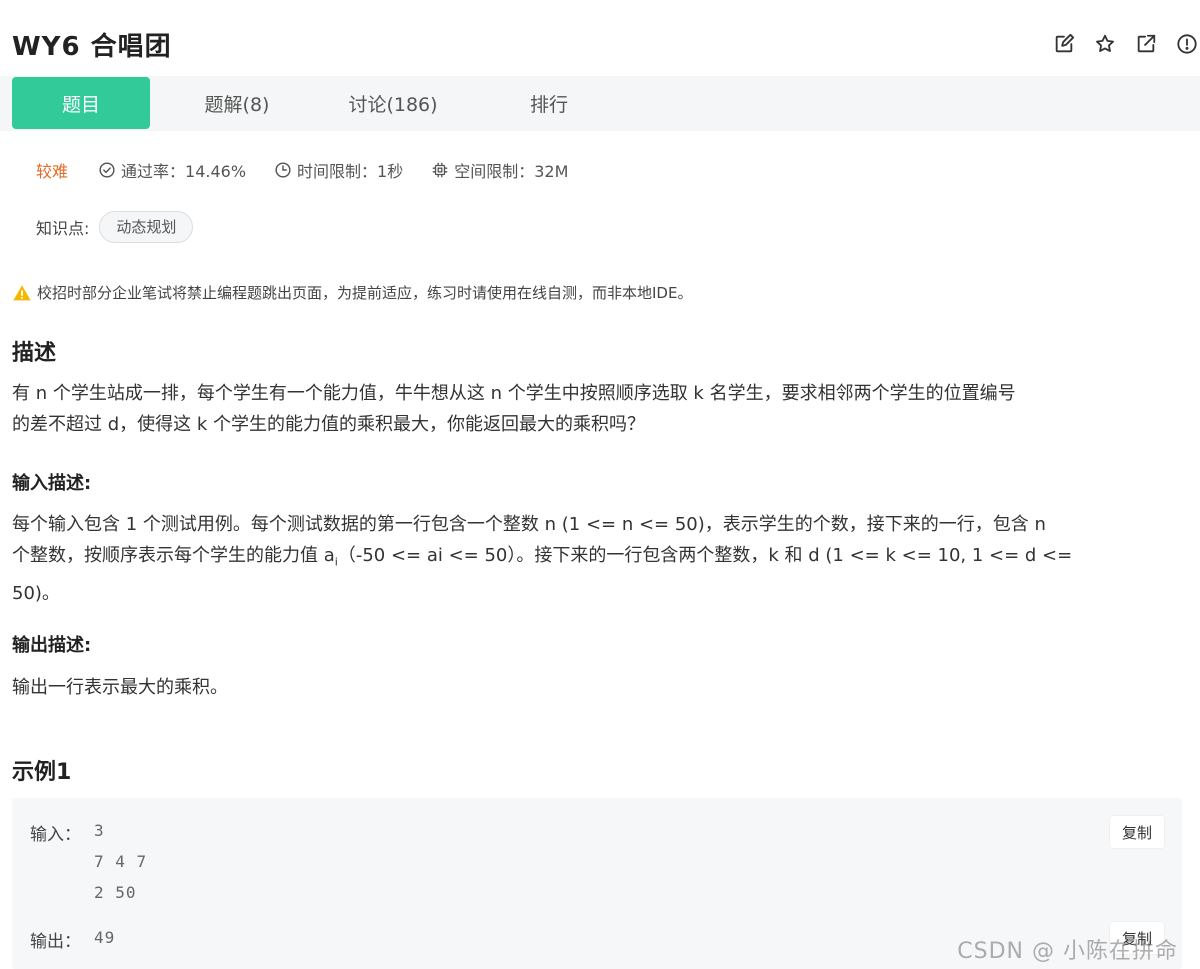  What do you see at coordinates (1137, 832) in the screenshot?
I see `copy-input-button: 复制` at bounding box center [1137, 832].